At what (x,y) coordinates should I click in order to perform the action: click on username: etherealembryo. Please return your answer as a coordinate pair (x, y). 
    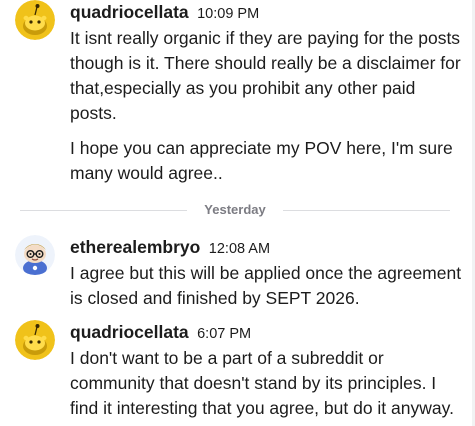
    Looking at the image, I should click on (135, 247).